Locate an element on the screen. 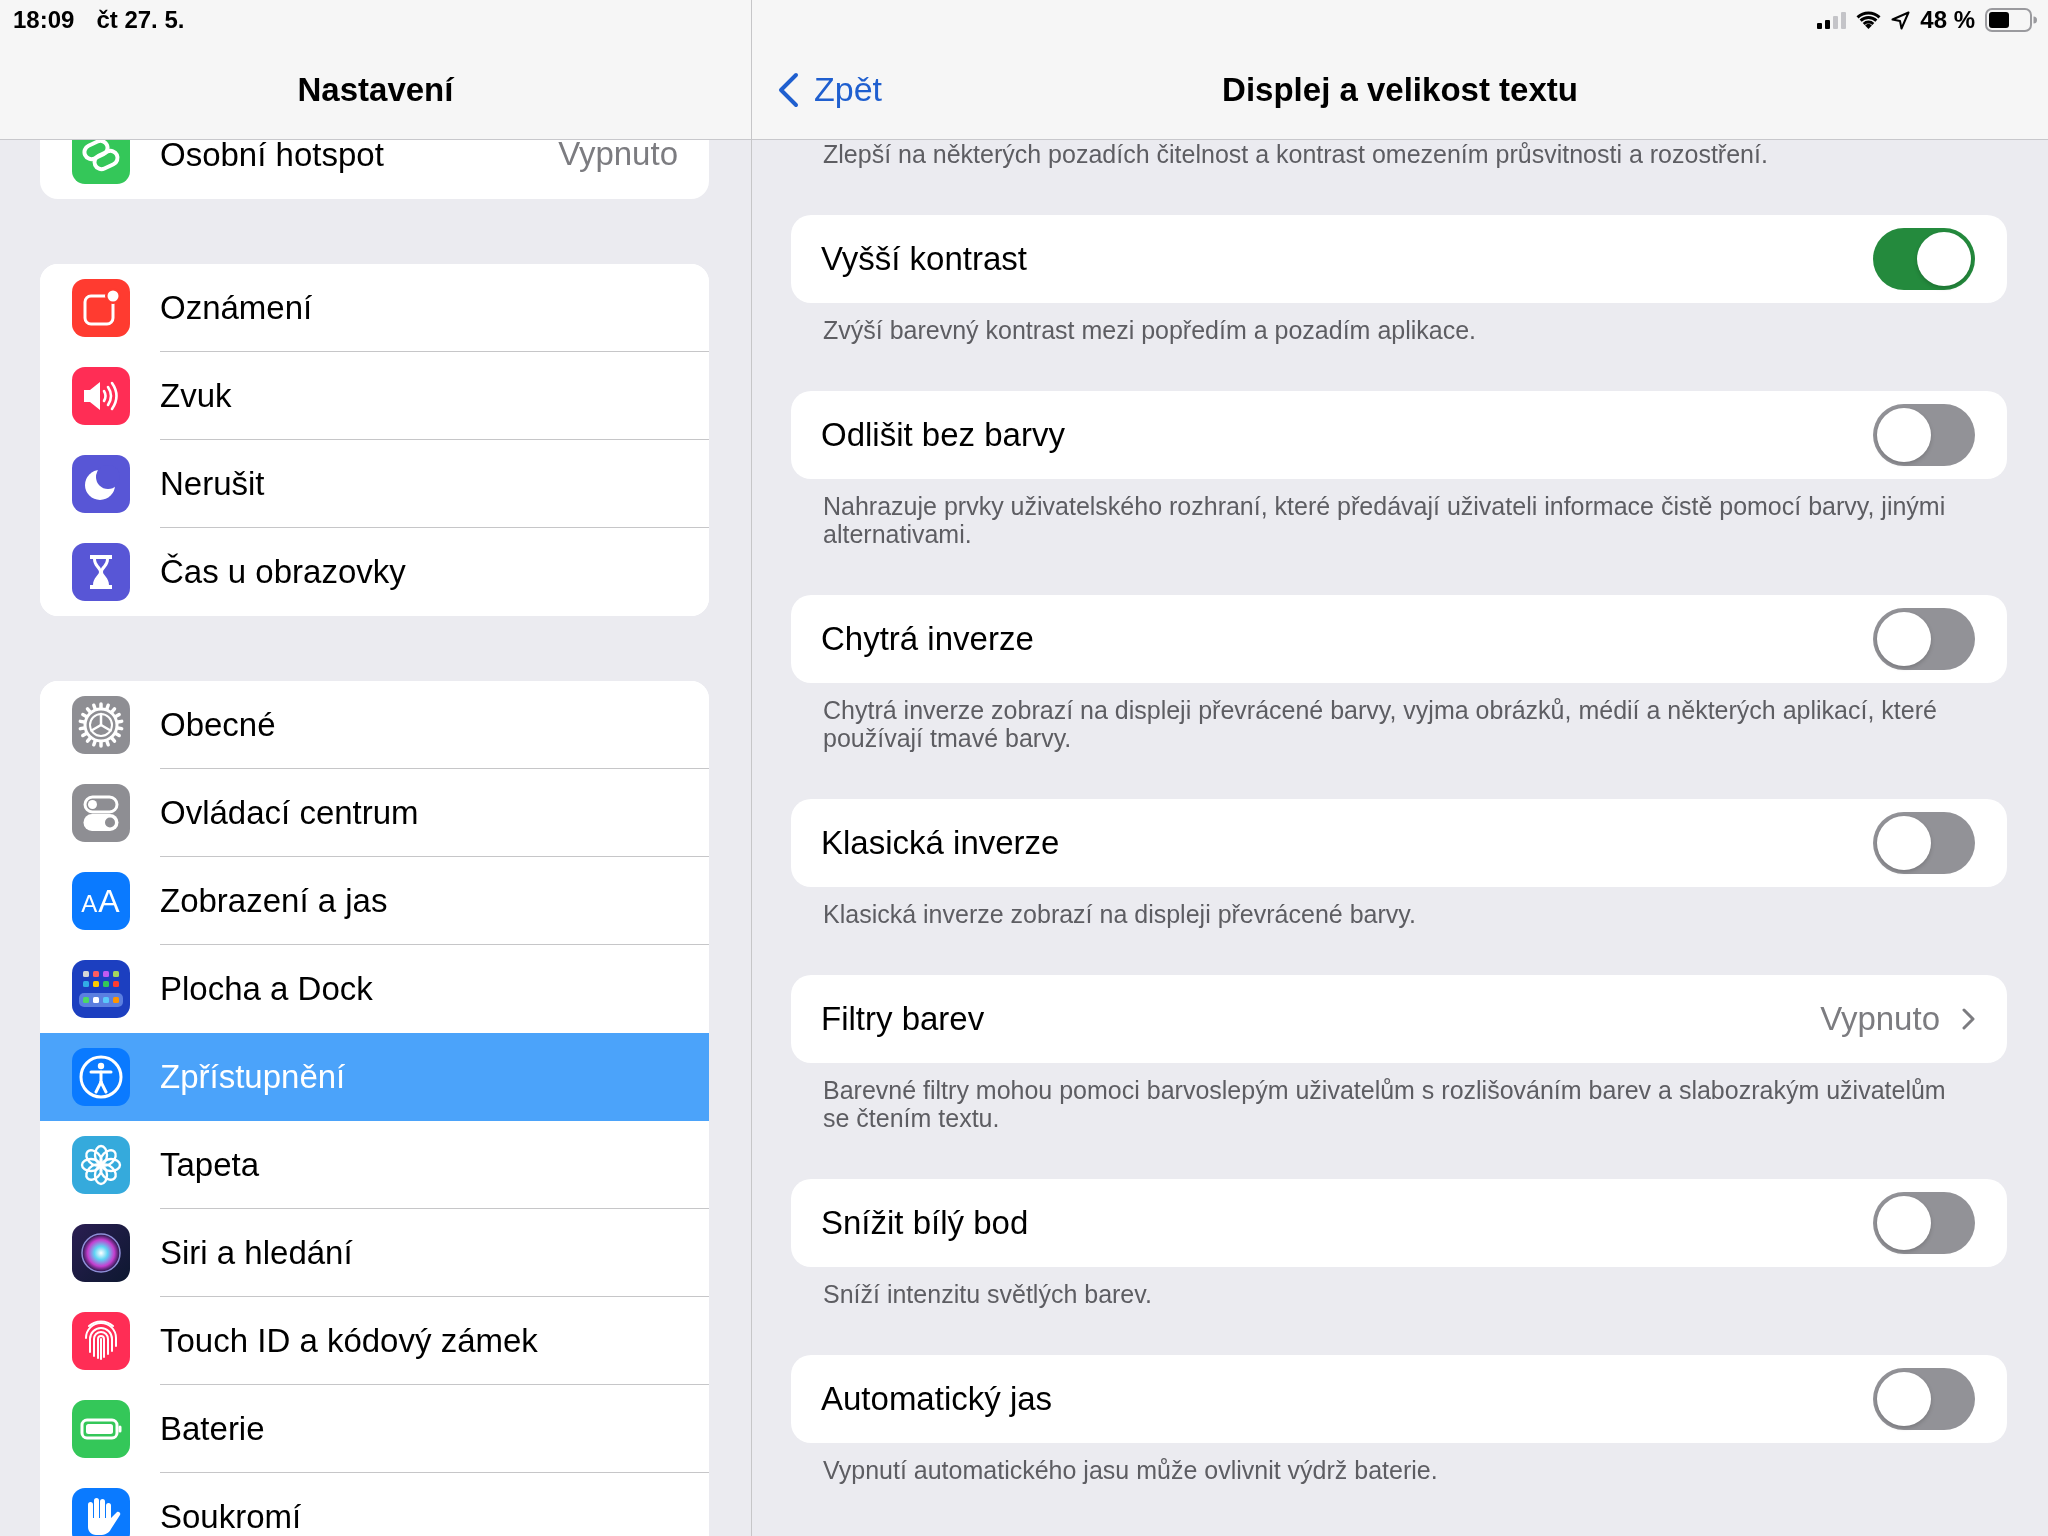 Image resolution: width=2048 pixels, height=1536 pixels. section-footer: Klasická inverze zobrazí na displeji převrácené barvy. is located at coordinates (1399, 931).